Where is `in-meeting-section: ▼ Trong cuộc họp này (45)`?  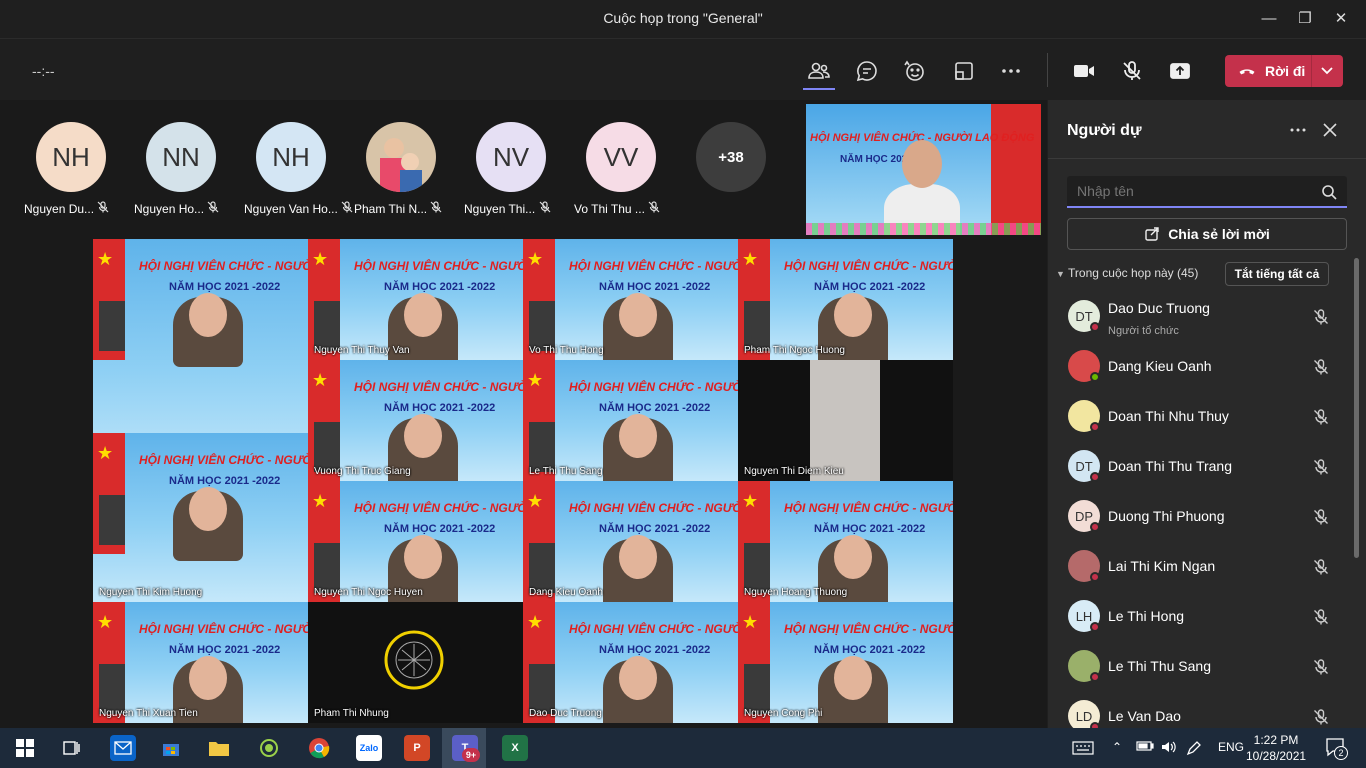 in-meeting-section: ▼ Trong cuộc họp này (45) is located at coordinates (1127, 273).